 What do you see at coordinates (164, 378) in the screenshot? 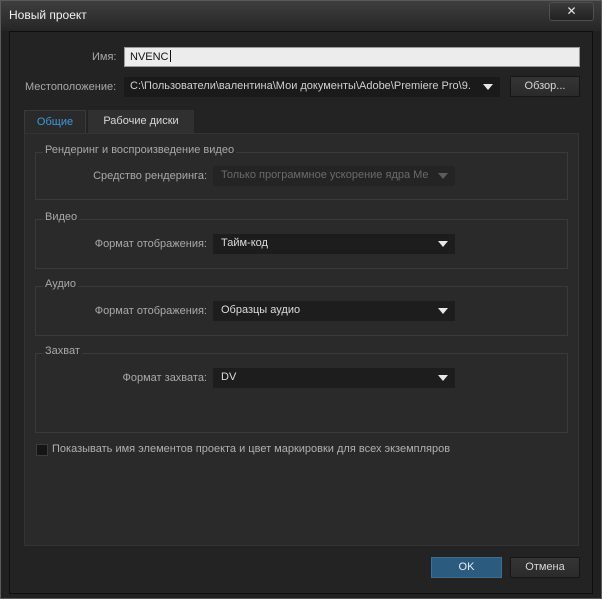
I see `capture-format-label: Формат захвата:` at bounding box center [164, 378].